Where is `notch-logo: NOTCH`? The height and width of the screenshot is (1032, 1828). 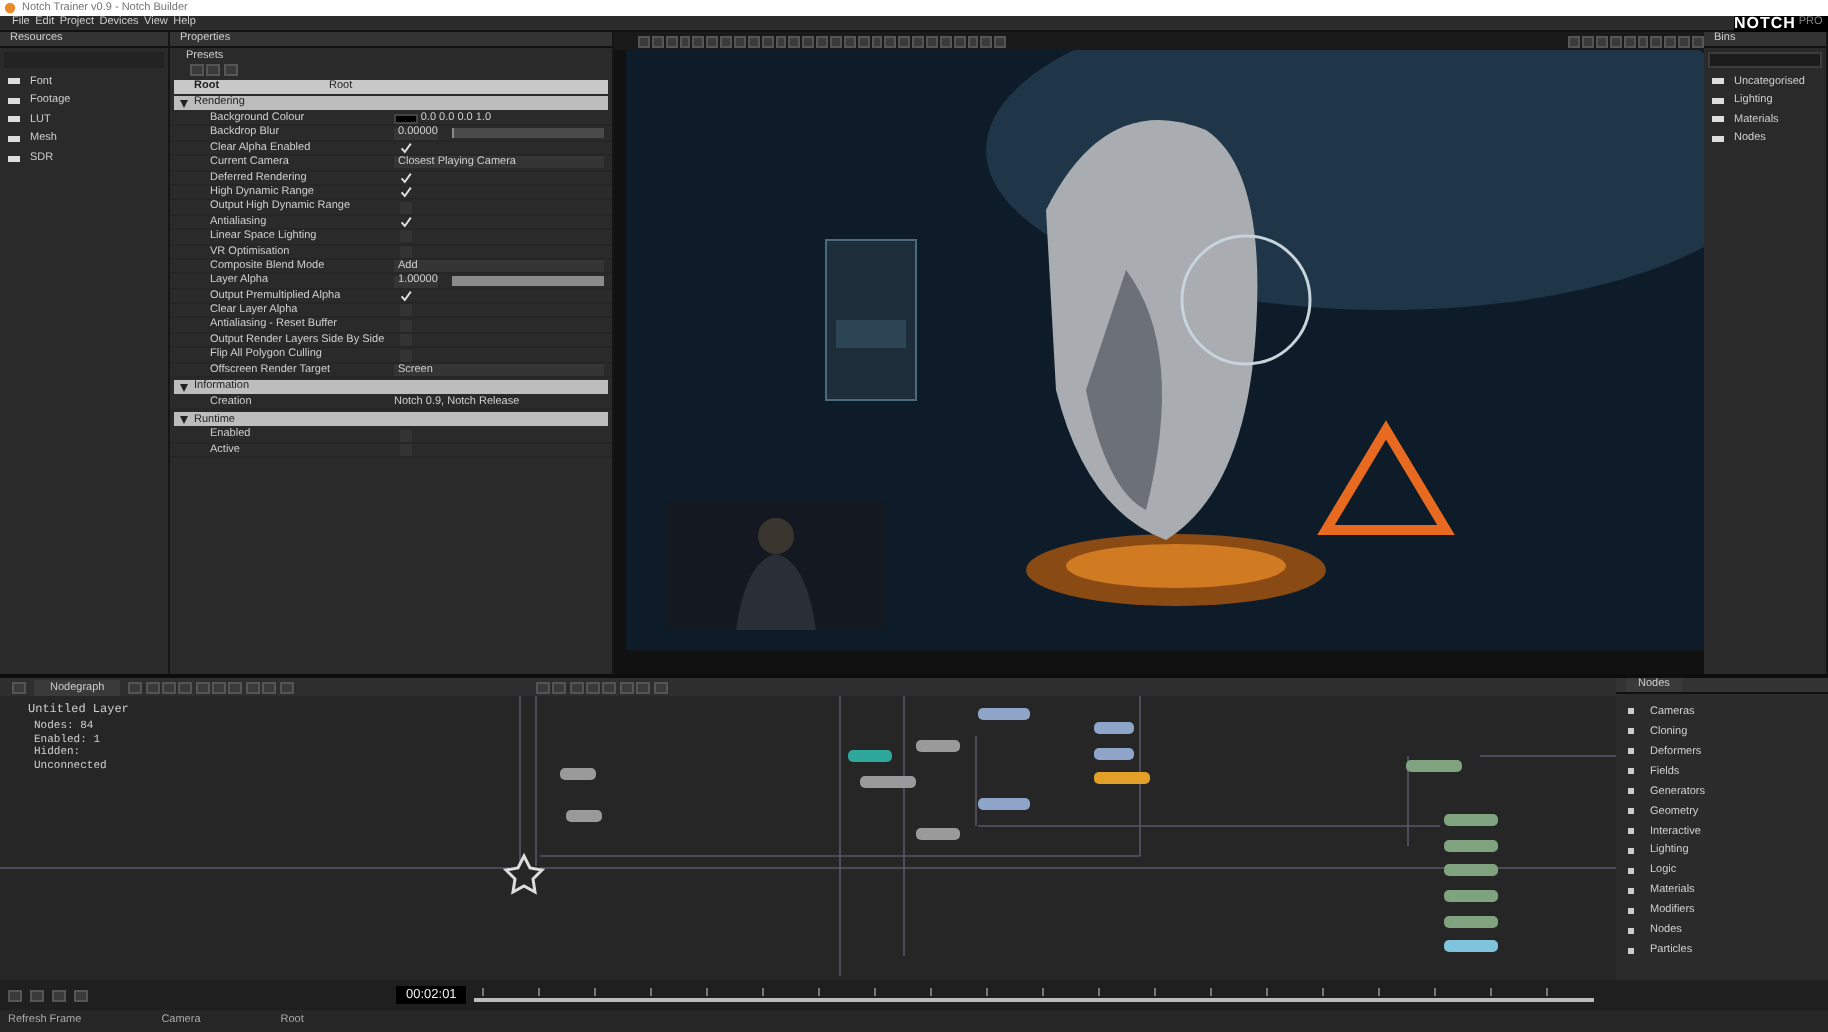 notch-logo: NOTCH is located at coordinates (1765, 22).